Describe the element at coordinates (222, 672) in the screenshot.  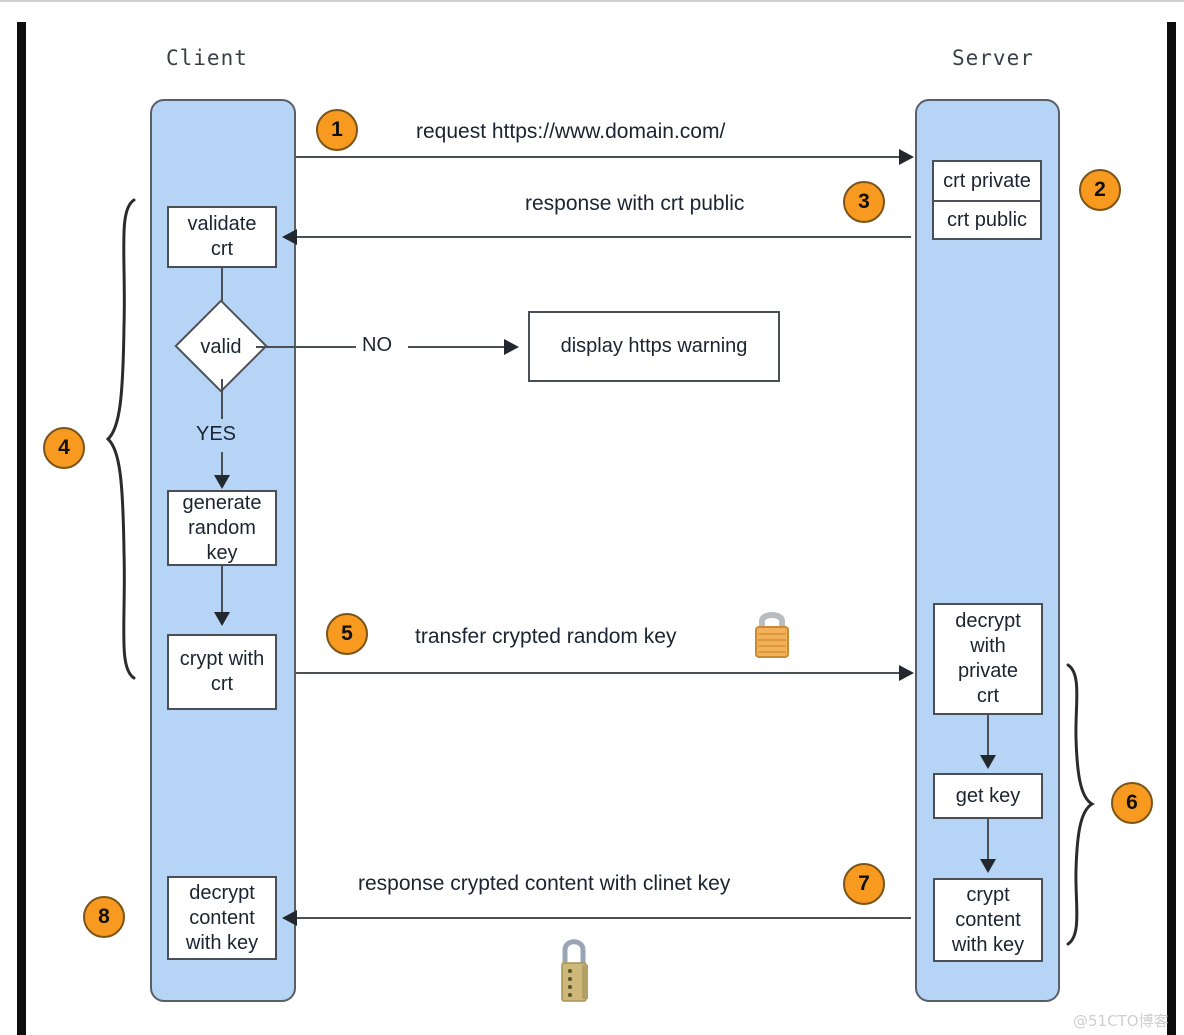
I see `node-crypt-with-crt: crypt with crt` at that location.